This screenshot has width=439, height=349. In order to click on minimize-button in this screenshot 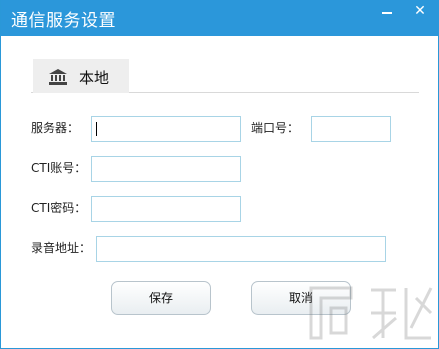, I will do `click(387, 11)`.